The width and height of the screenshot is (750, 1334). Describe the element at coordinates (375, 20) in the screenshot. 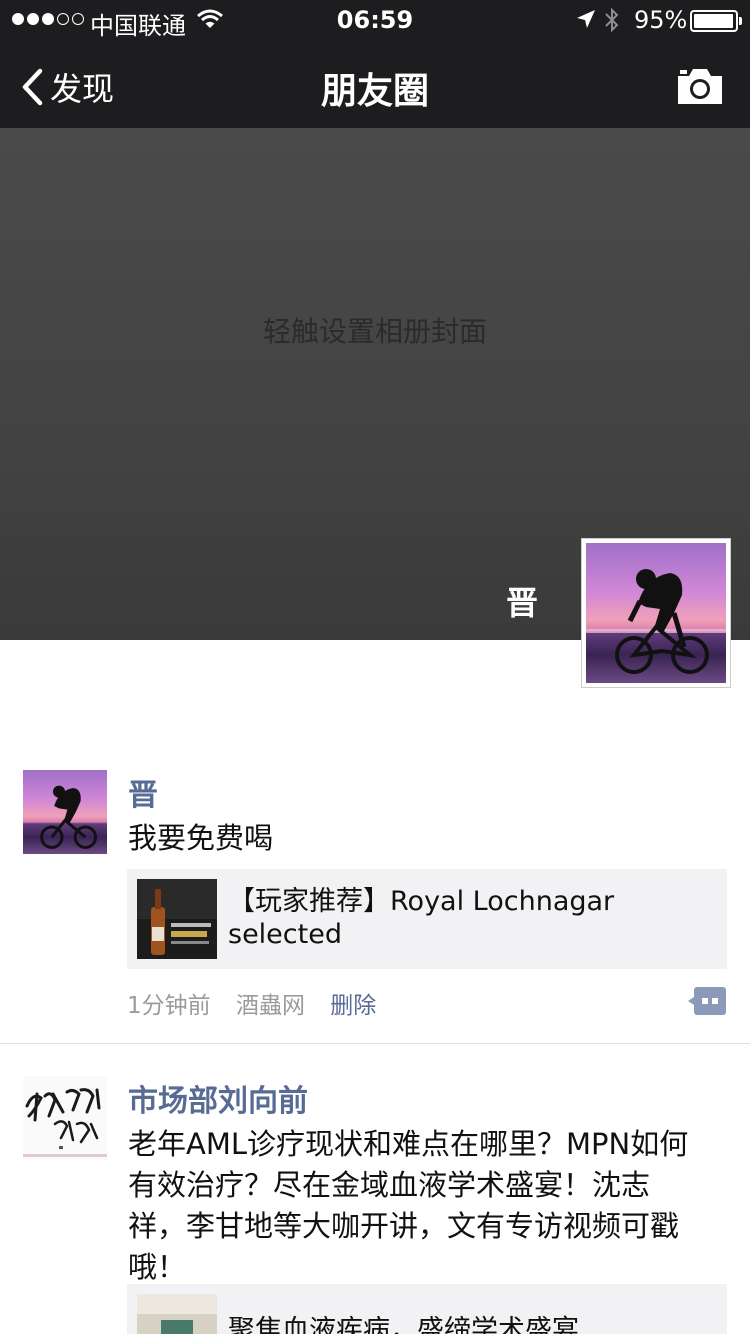

I see `status-bar: 中国联通 06:59 95%` at that location.